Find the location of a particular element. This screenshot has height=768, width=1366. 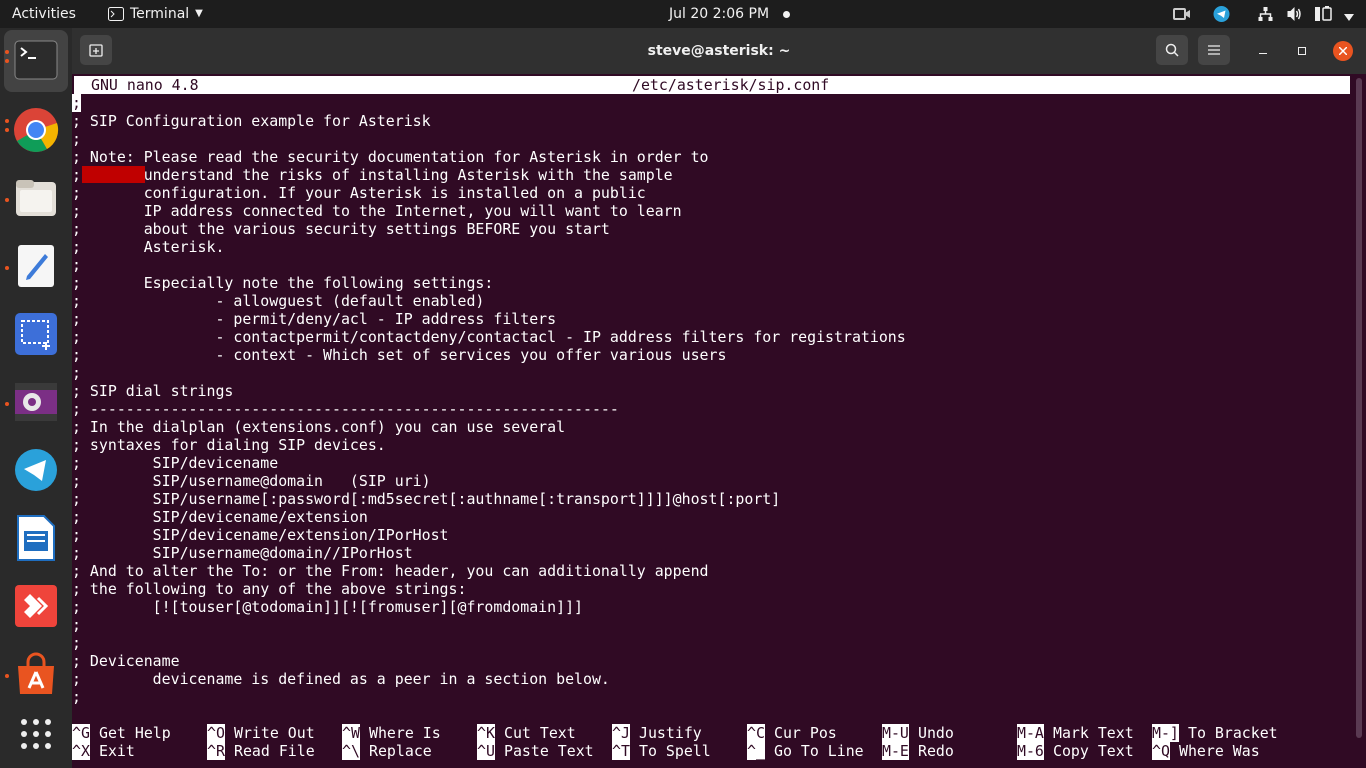

chevron-down-icon: ▼ is located at coordinates (199, 13).